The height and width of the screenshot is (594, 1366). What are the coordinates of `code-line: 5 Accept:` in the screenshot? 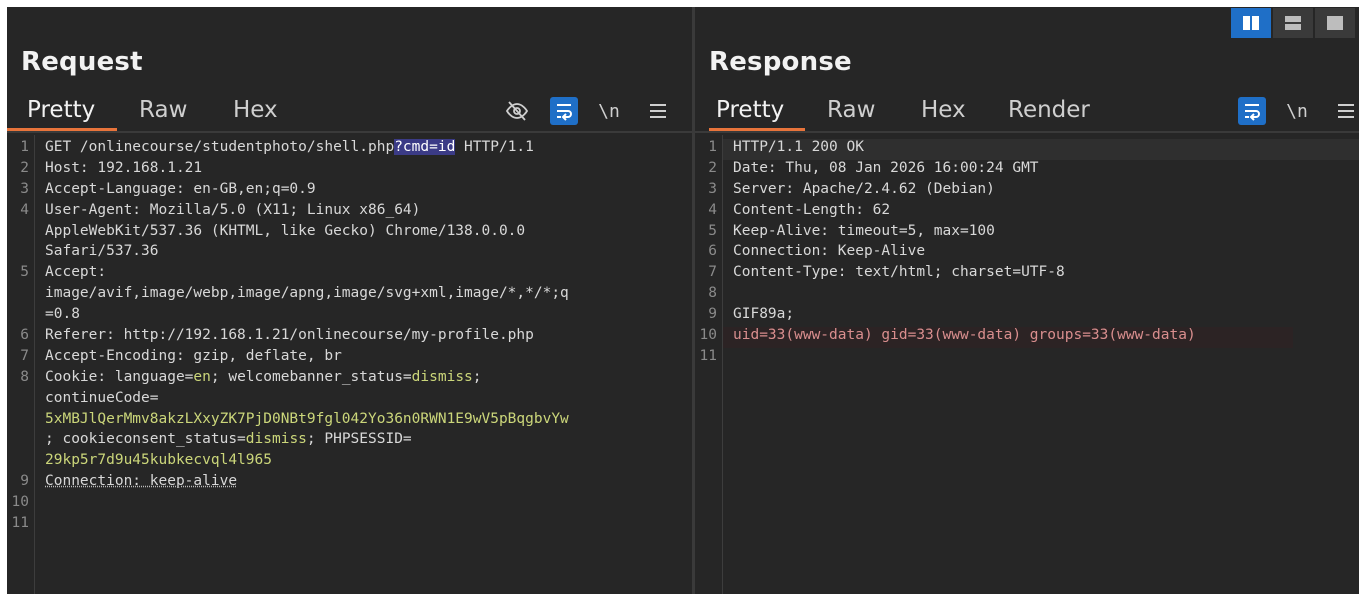 It's located at (349, 274).